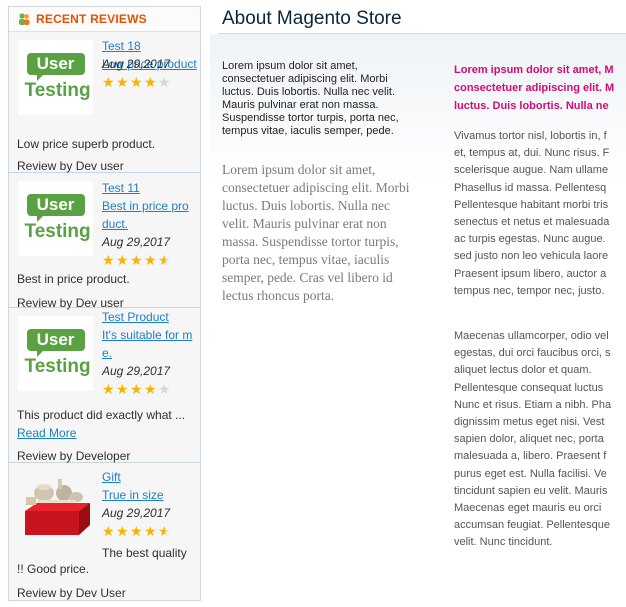 Image resolution: width=626 pixels, height=607 pixels. I want to click on text-line: semper, pede. Cras vel libero id, so click(307, 277).